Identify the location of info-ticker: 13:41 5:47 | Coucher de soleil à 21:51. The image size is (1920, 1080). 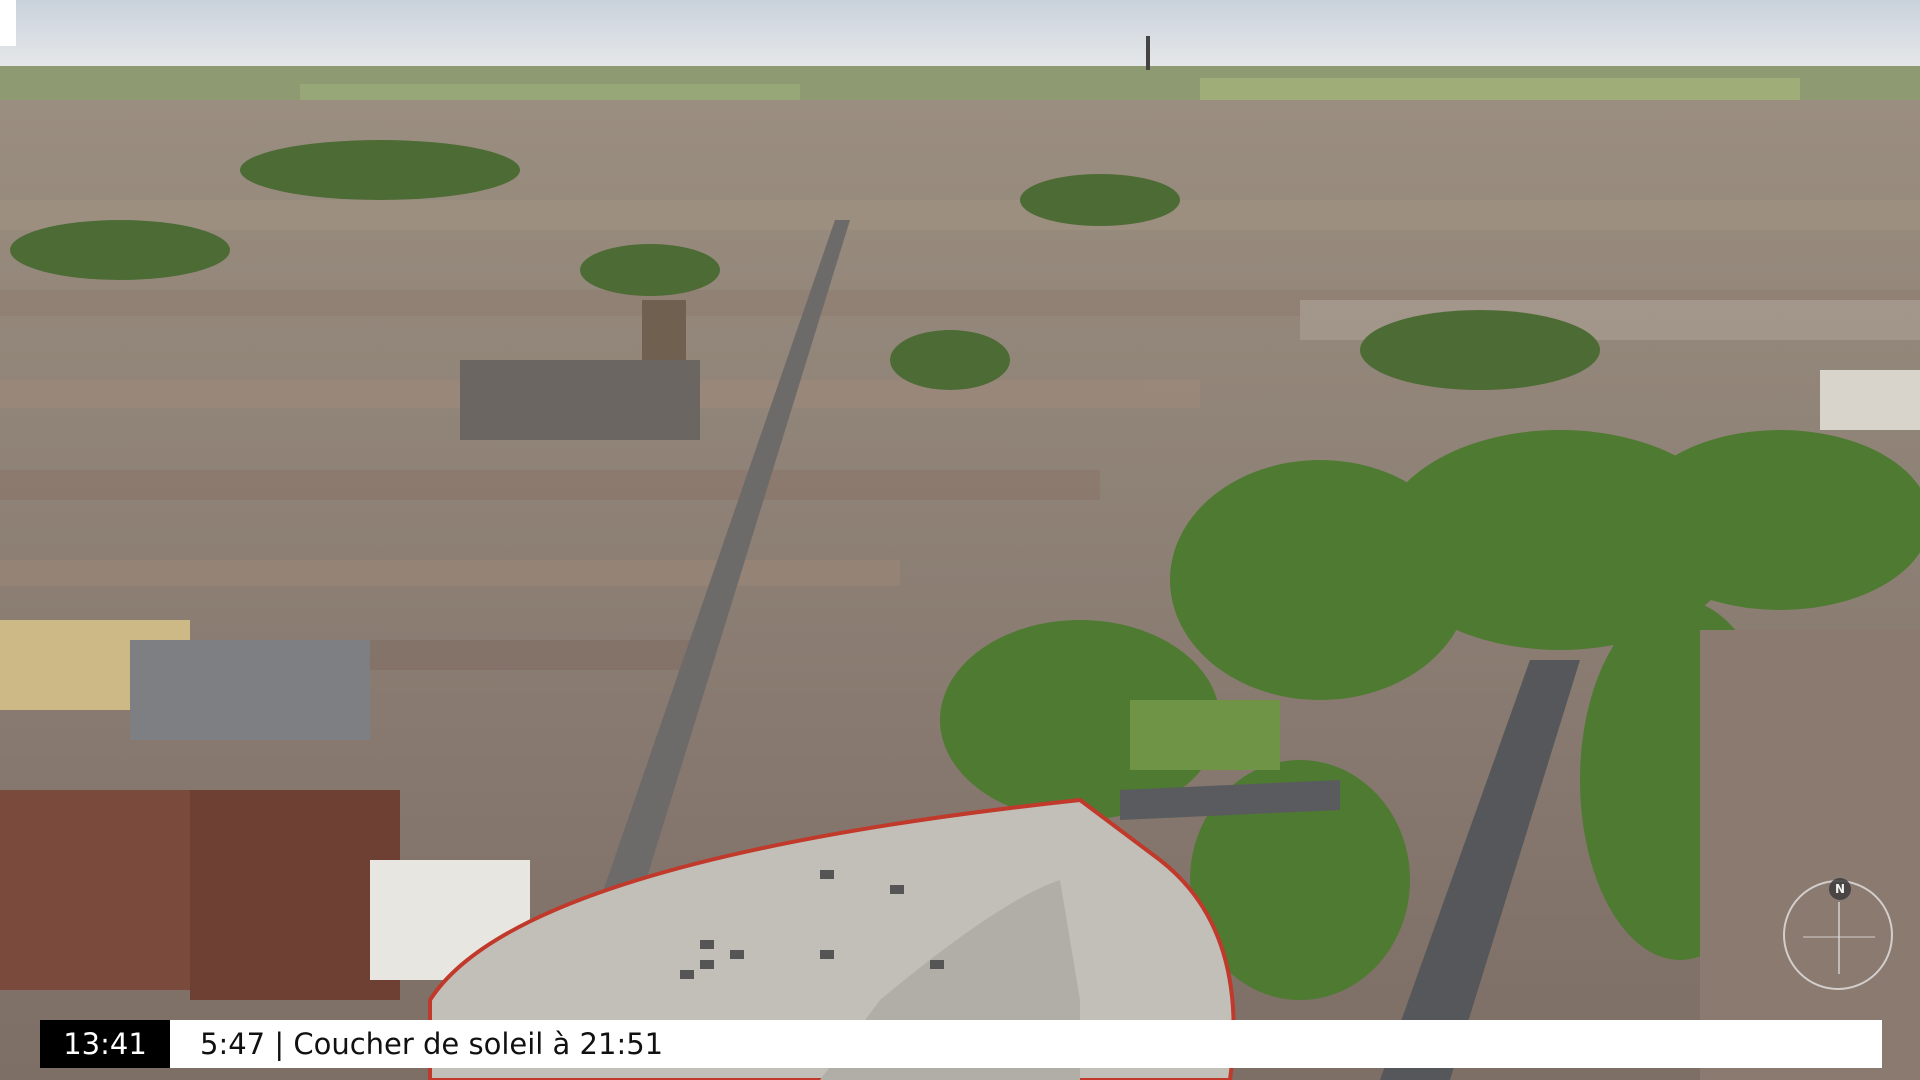
(961, 1044).